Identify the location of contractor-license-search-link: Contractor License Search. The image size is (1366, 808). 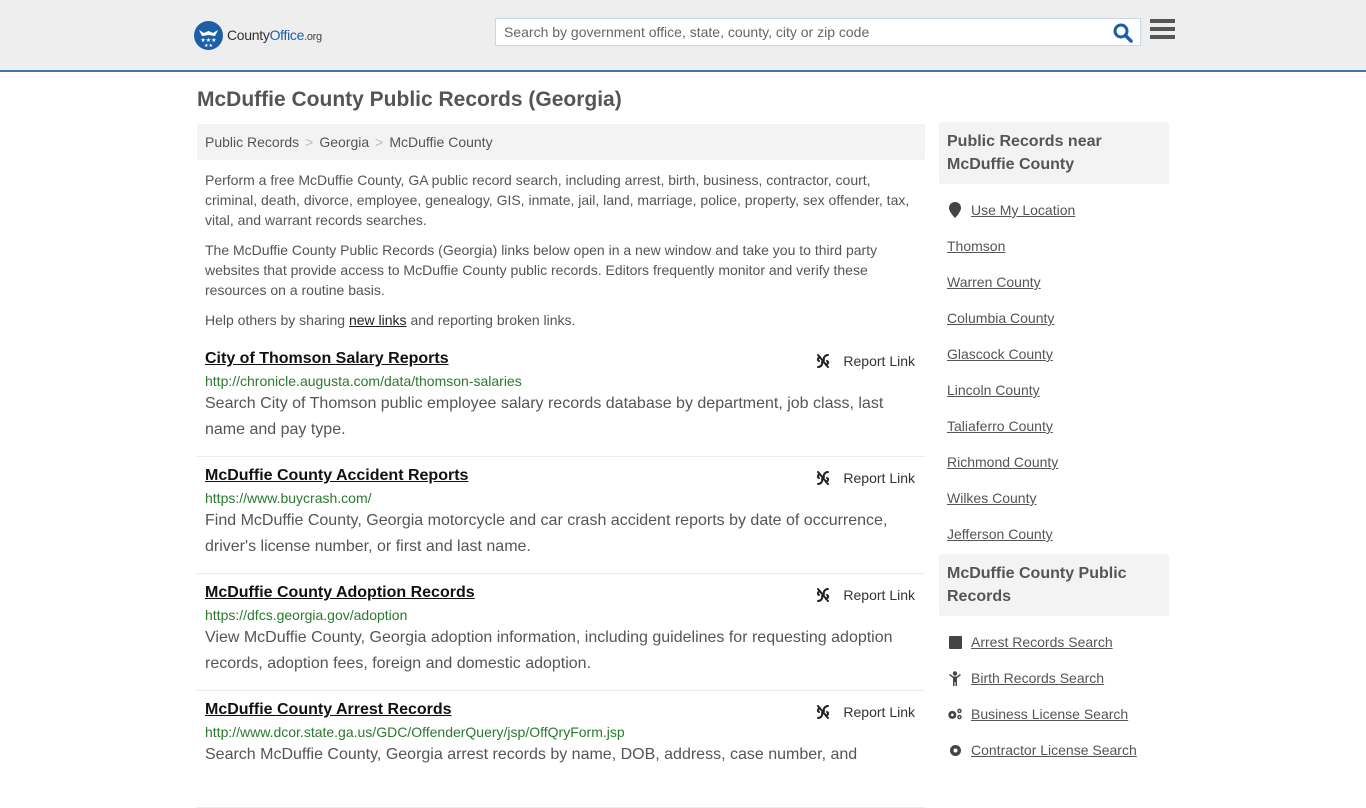
(1054, 750).